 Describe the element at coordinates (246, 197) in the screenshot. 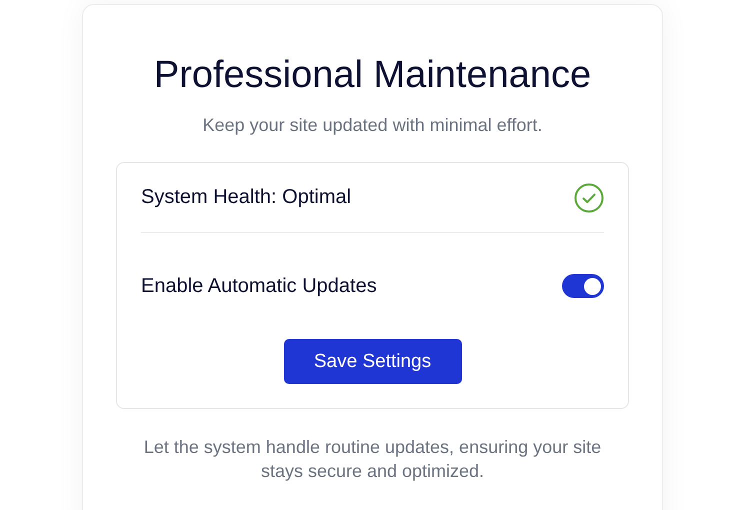

I see `setting-label: System Health: Optimal` at that location.